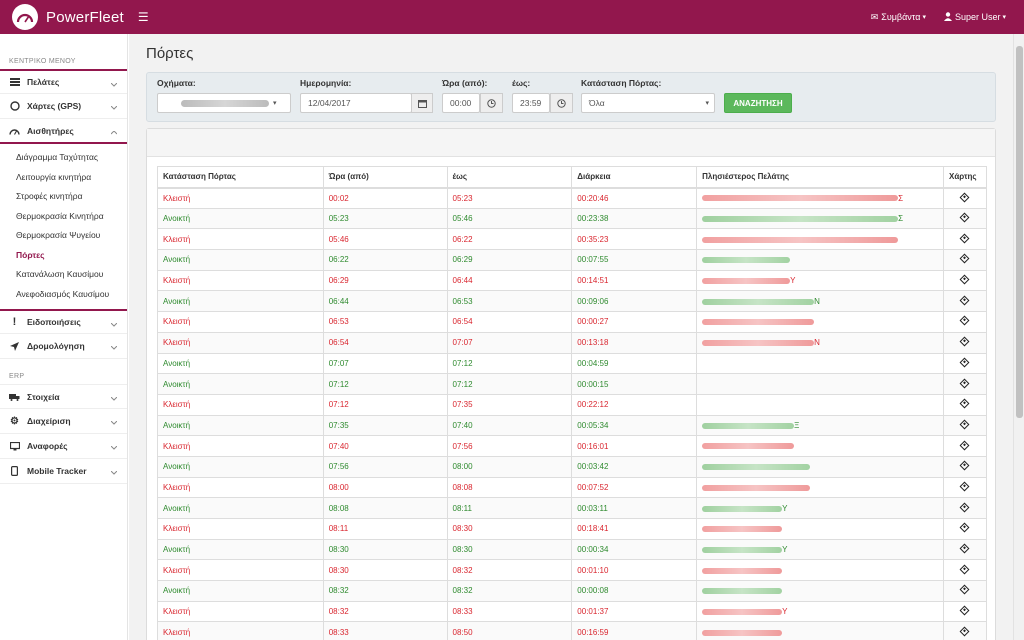 This screenshot has height=640, width=1024. What do you see at coordinates (385, 177) in the screenshot?
I see `col-time-from: Ώρα (από)` at bounding box center [385, 177].